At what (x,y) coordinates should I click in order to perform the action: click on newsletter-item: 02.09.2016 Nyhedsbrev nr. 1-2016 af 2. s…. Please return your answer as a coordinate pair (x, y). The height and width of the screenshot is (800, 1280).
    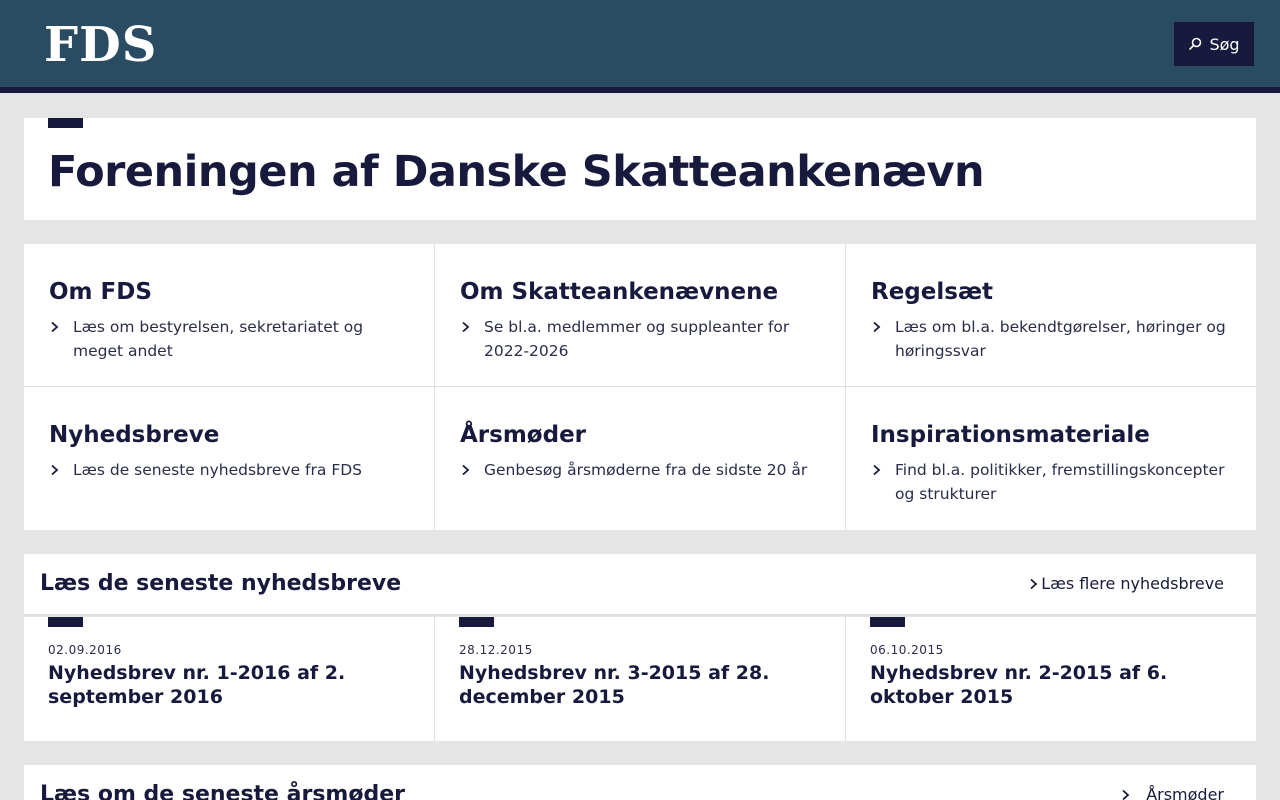
    Looking at the image, I should click on (229, 679).